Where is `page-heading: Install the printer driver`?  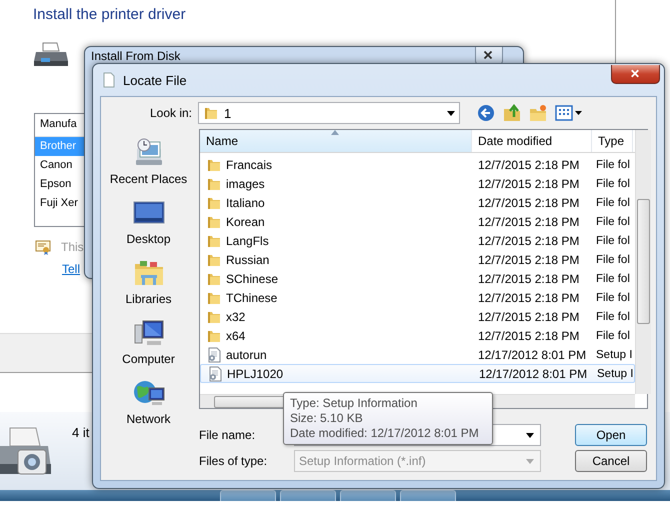
page-heading: Install the printer driver is located at coordinates (110, 14).